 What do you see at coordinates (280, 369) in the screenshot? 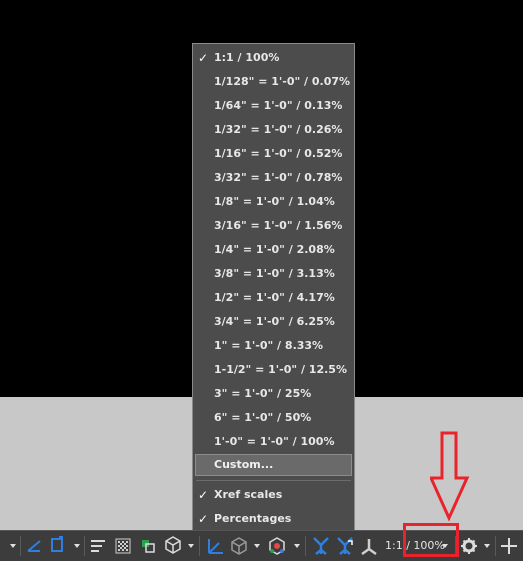
I see `scale-menu-item-label: 1-1/2" = 1'-0" / 12.5%` at bounding box center [280, 369].